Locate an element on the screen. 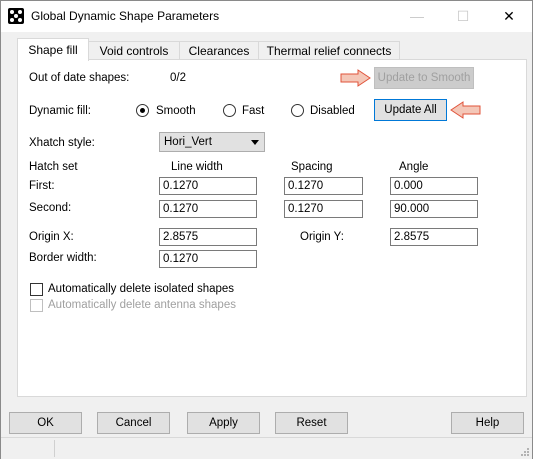 The image size is (533, 459). dynamic-fill-label: Dynamic fill: is located at coordinates (60, 111).